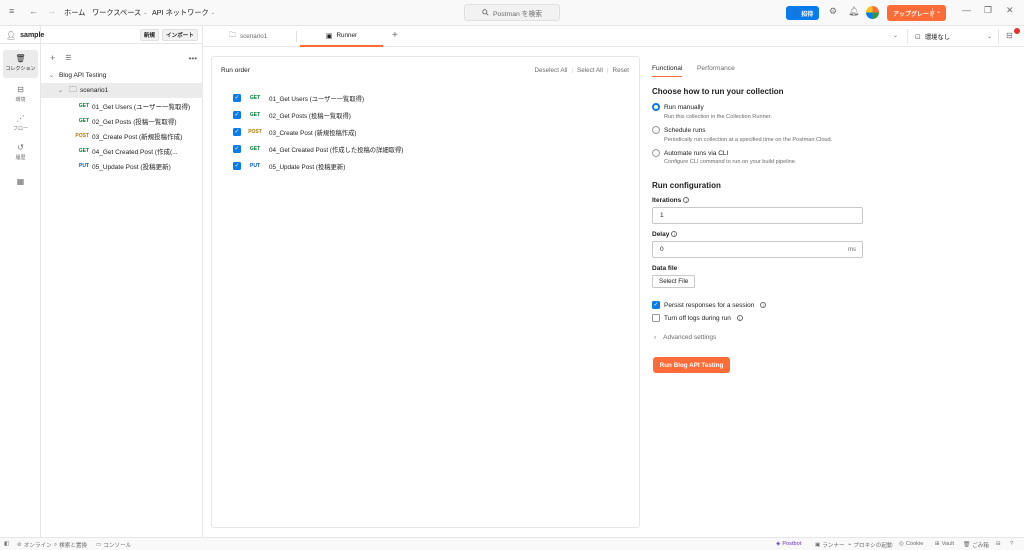 Image resolution: width=1024 pixels, height=550 pixels. What do you see at coordinates (395, 35) in the screenshot?
I see `new-tab-icon: +` at bounding box center [395, 35].